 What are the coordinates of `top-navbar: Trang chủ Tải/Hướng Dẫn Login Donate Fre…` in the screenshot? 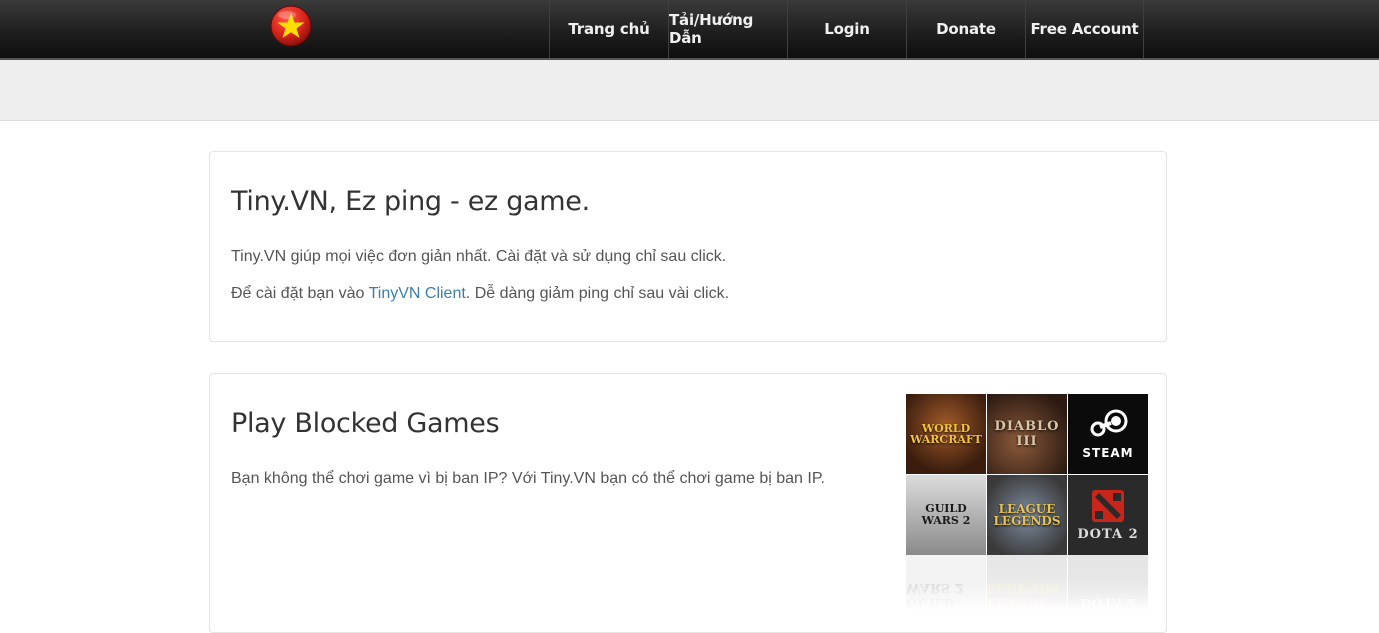 It's located at (689, 30).